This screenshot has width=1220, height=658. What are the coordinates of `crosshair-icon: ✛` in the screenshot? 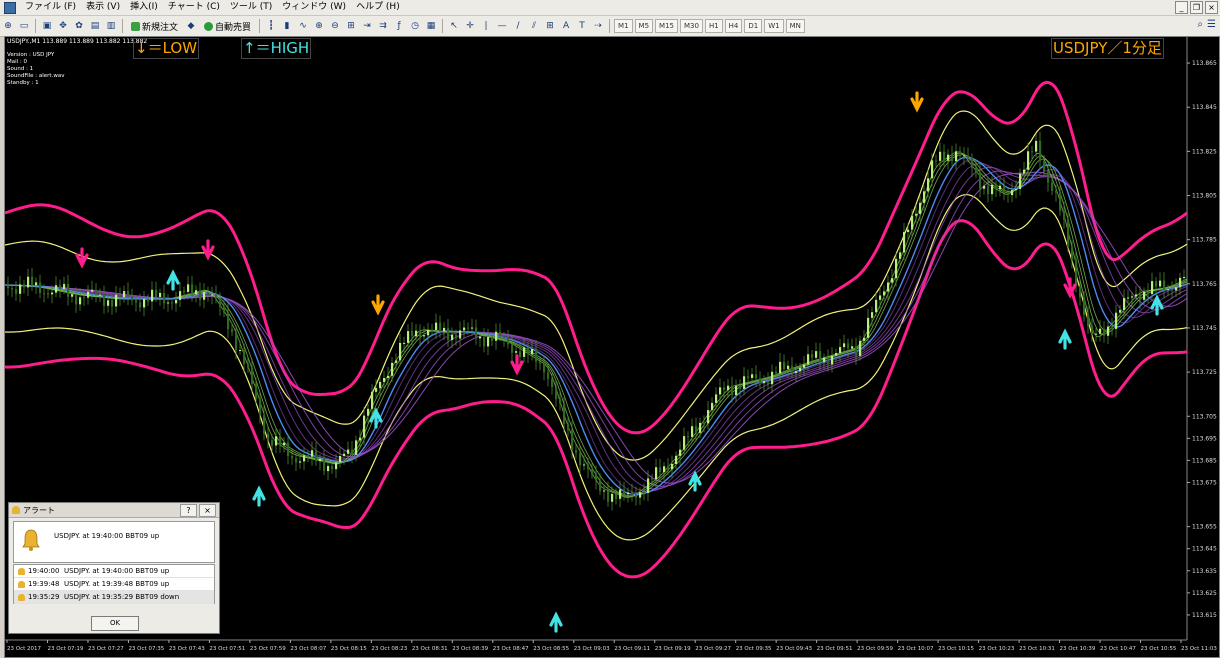 It's located at (470, 26).